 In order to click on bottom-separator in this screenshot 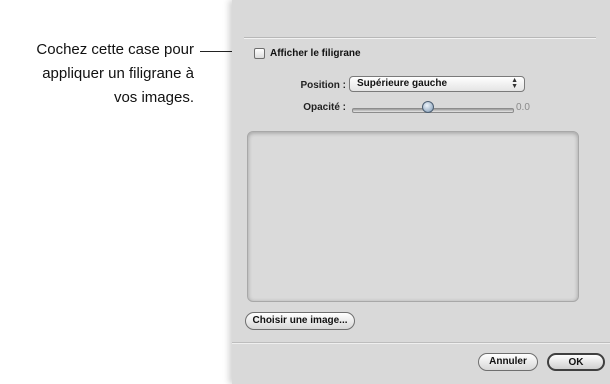, I will do `click(421, 343)`.